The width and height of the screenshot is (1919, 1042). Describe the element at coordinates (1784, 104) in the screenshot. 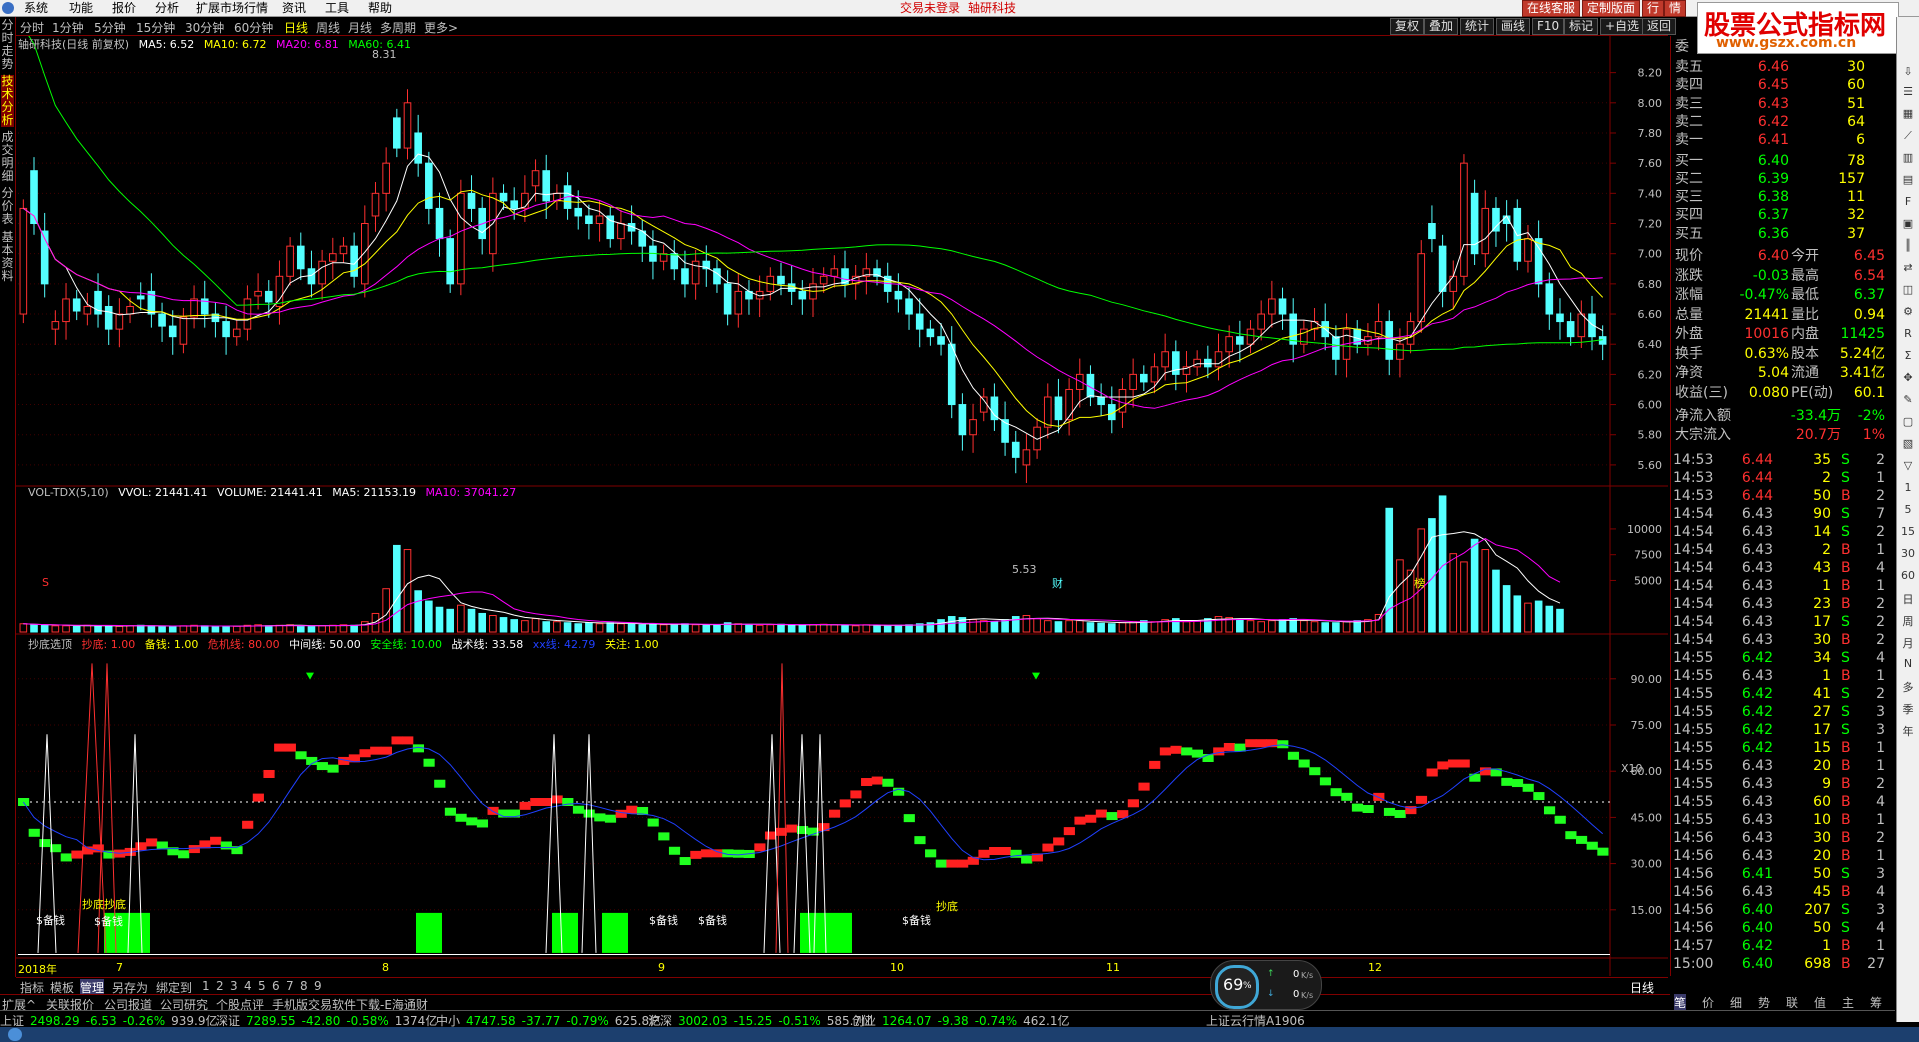

I see `sell-level-row: 卖三 6.43 51` at that location.